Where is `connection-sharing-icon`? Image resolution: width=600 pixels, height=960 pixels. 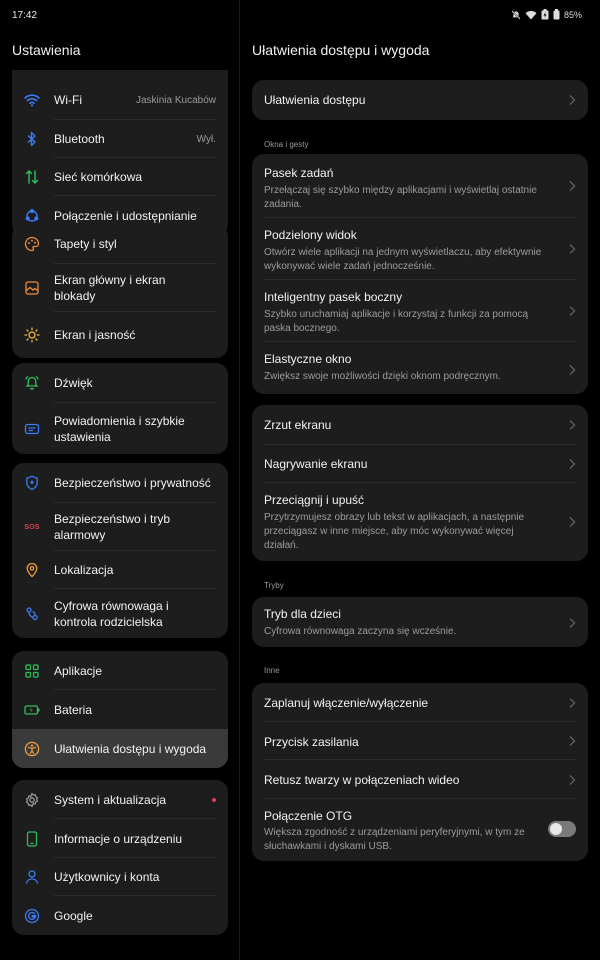
connection-sharing-icon is located at coordinates (32, 216).